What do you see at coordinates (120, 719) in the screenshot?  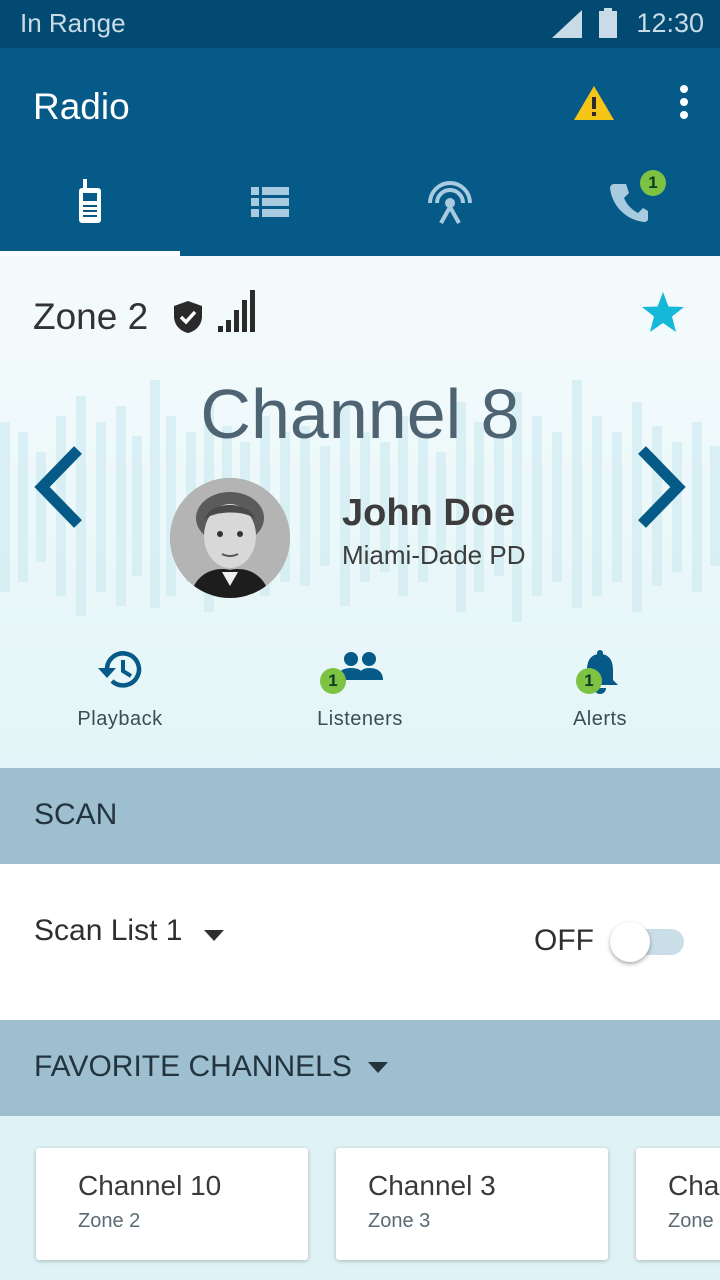 I see `playback-label: Playback` at bounding box center [120, 719].